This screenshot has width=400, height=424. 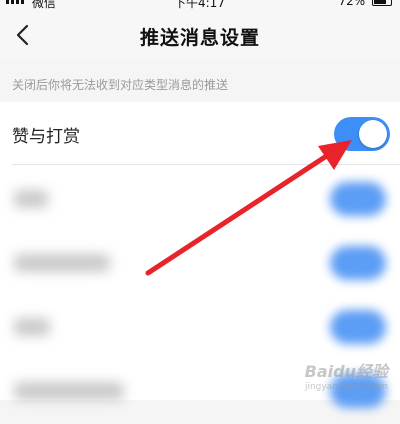 I want to click on page-title: 推送消息设置, so click(x=199, y=38).